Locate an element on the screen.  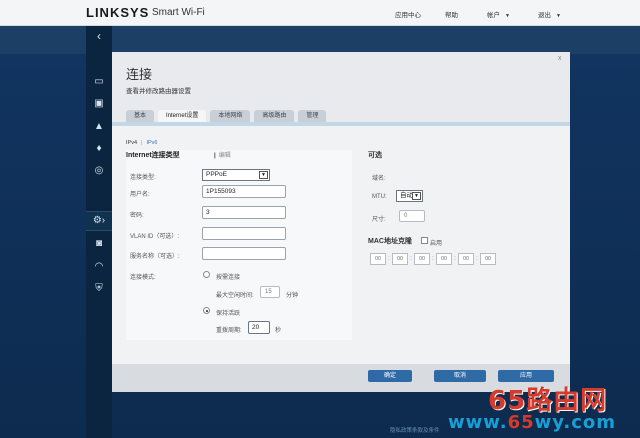
speed-test-icon: ◎ is located at coordinates (99, 171).